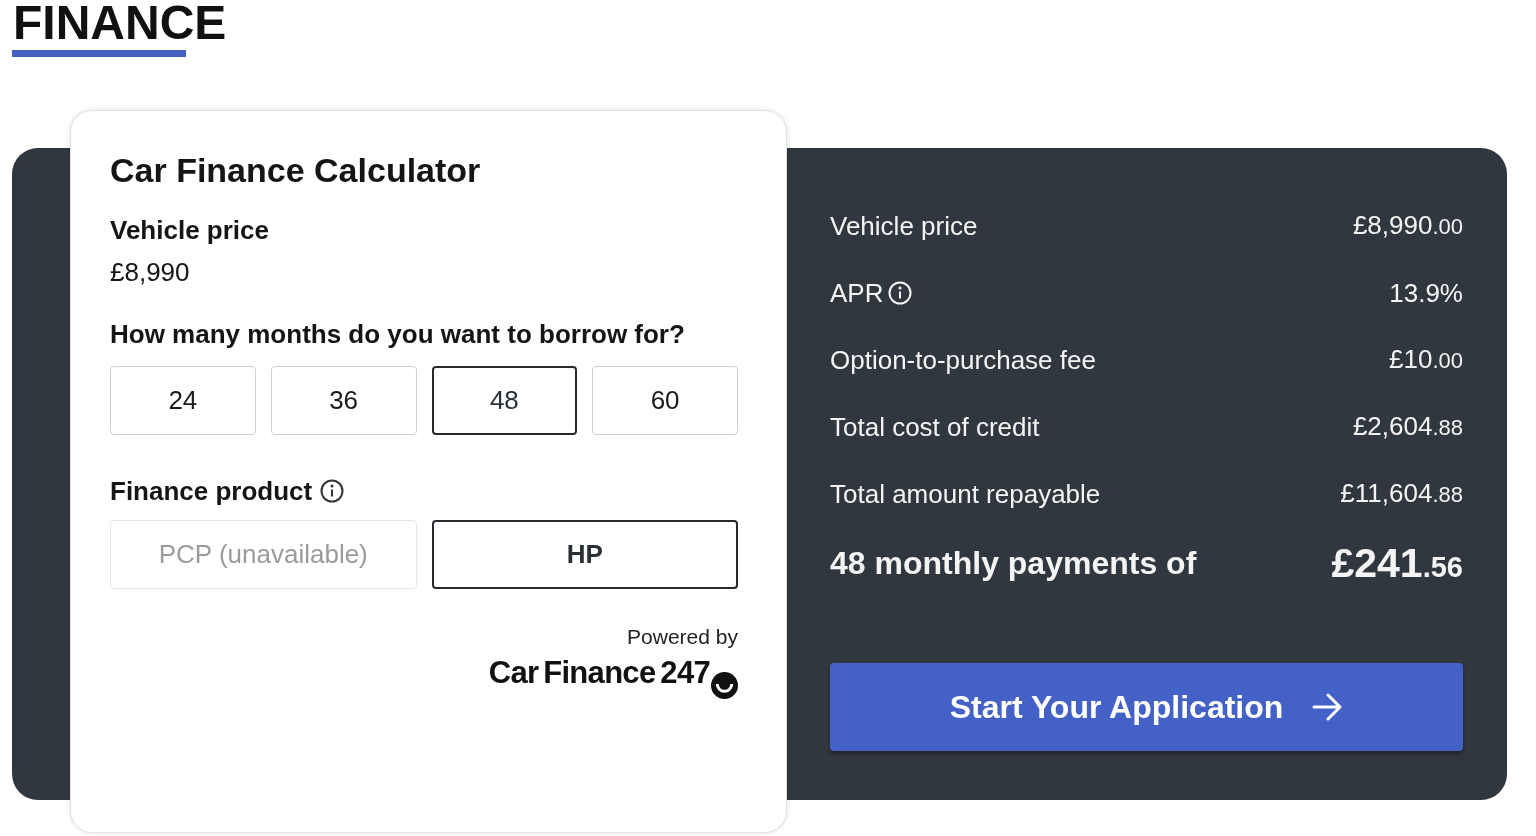 This screenshot has height=836, width=1536. What do you see at coordinates (935, 427) in the screenshot?
I see `summary-label: Total cost of credit` at bounding box center [935, 427].